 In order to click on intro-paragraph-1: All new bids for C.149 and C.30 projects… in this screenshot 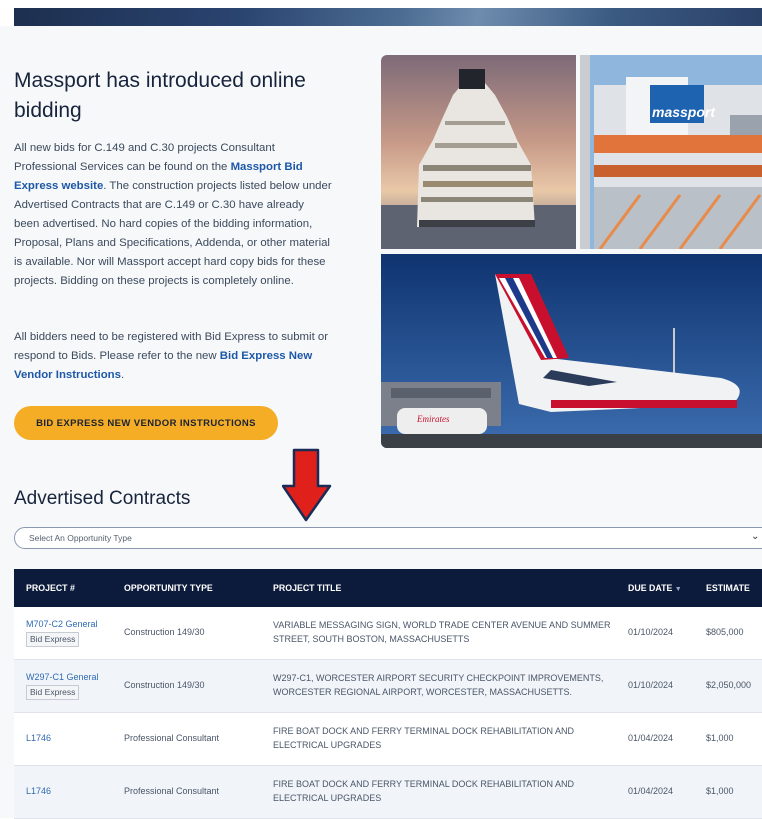, I will do `click(173, 215)`.